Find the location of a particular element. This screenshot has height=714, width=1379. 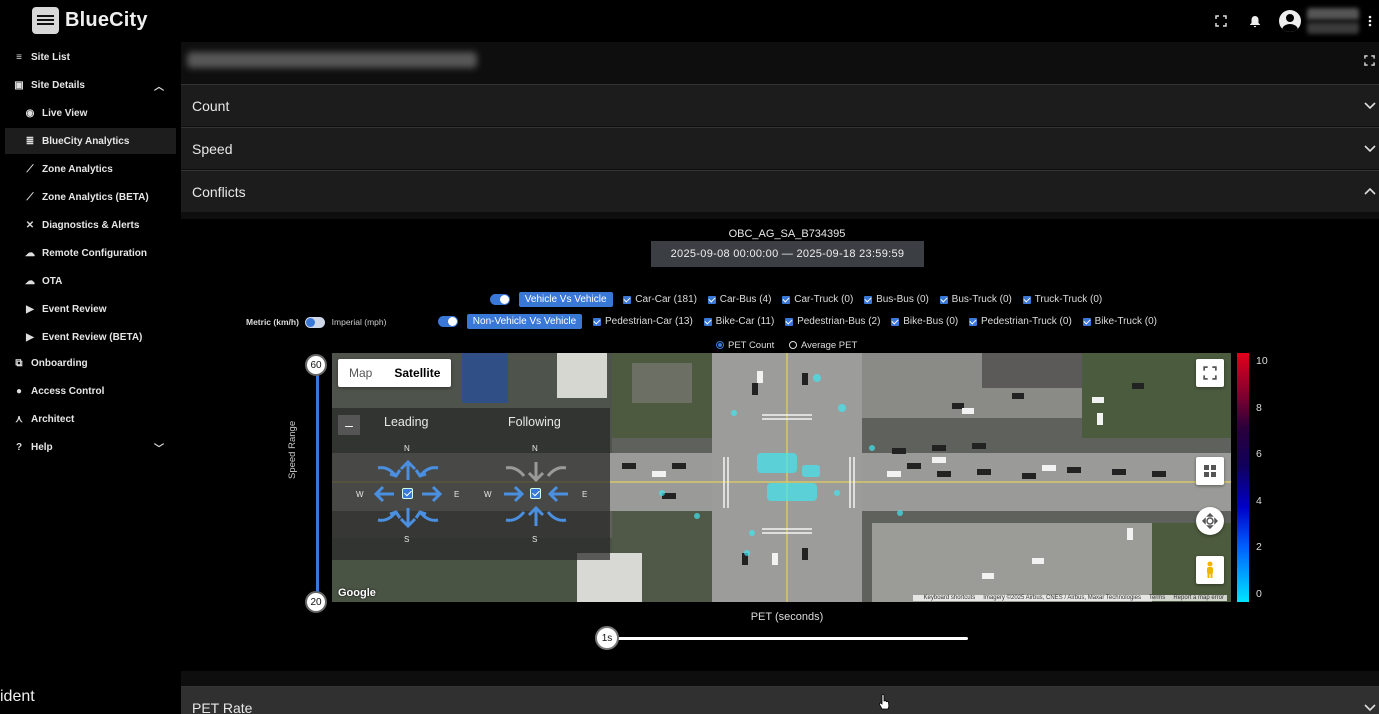

pet-slider-track is located at coordinates (787, 638).